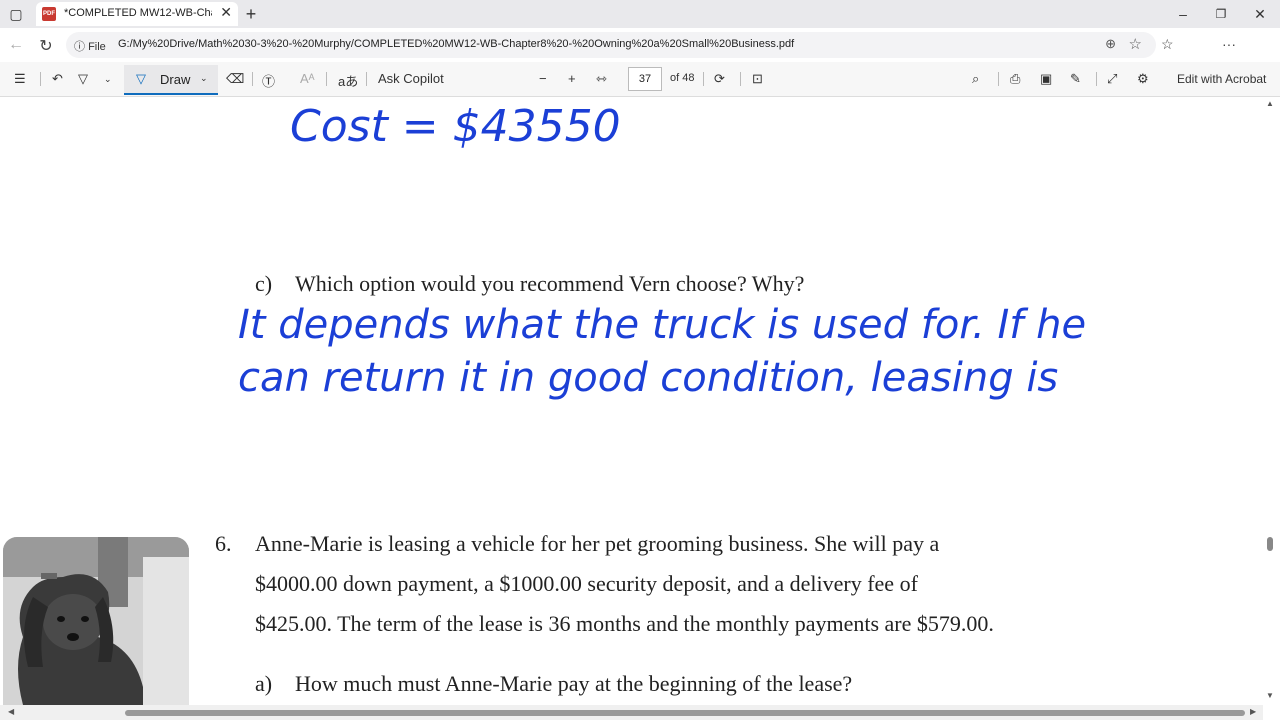  What do you see at coordinates (1075, 79) in the screenshot?
I see `save-as-icon: ✎` at bounding box center [1075, 79].